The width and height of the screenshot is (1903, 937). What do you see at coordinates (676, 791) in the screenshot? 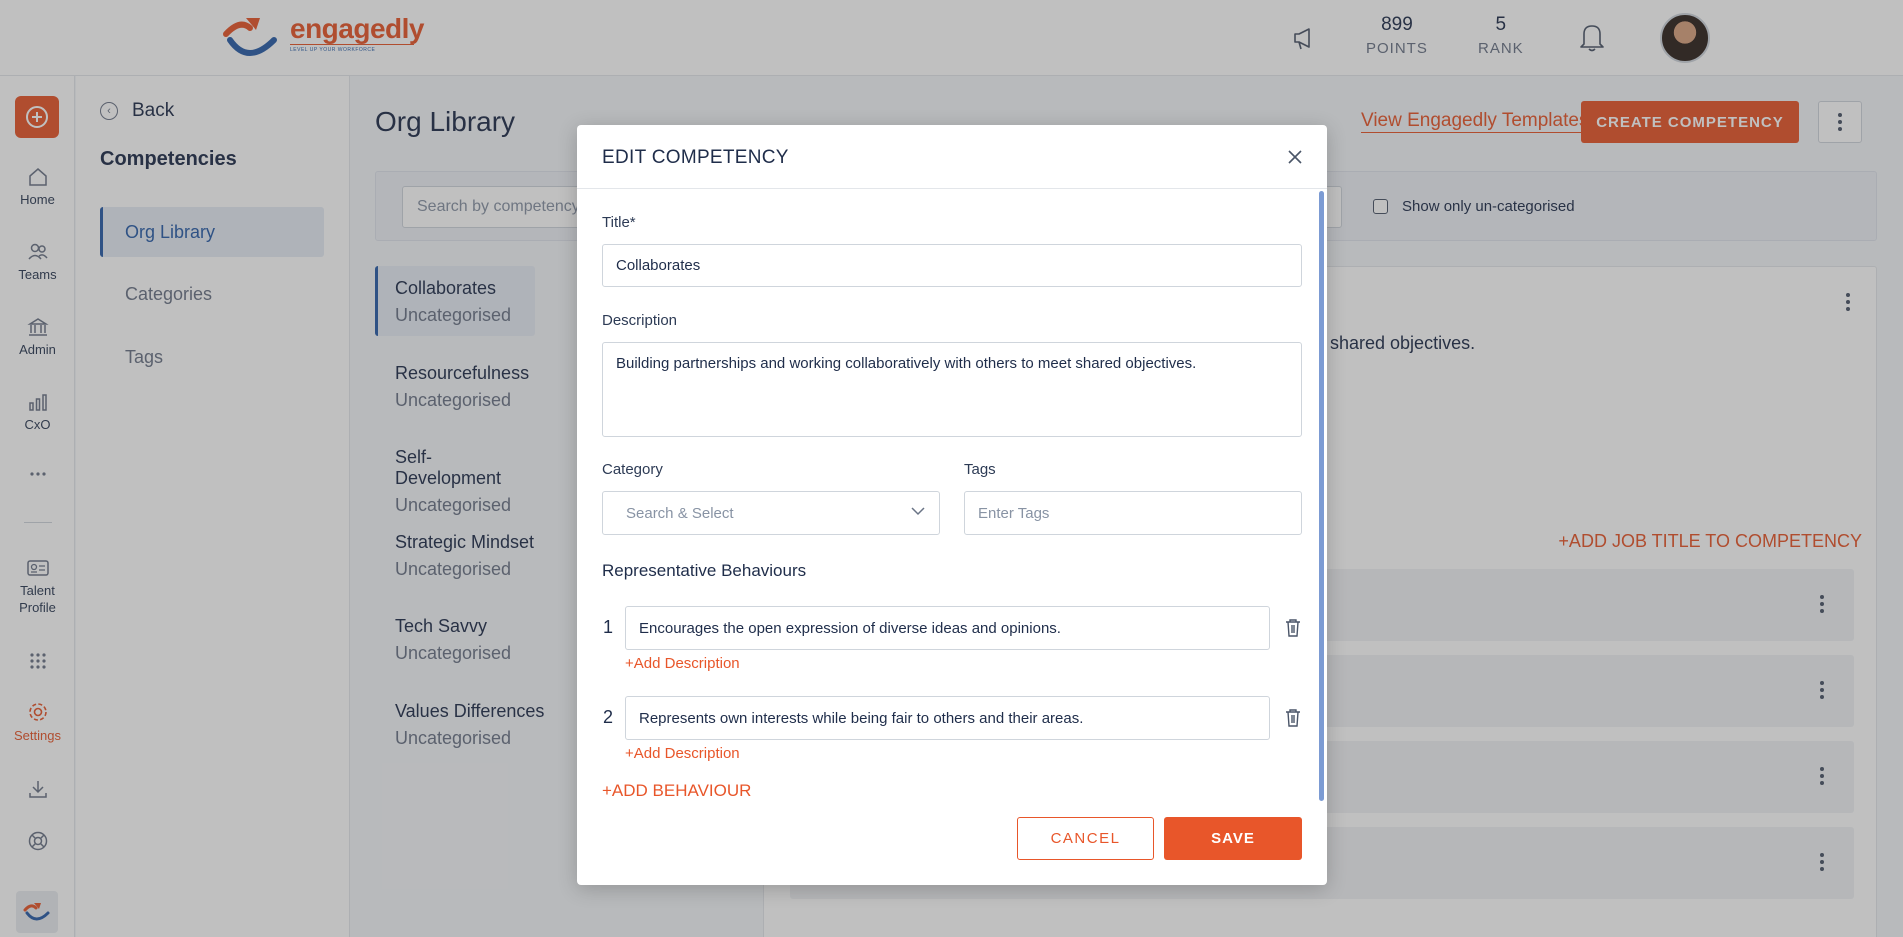
I see `add-behaviour-link: +ADD BEHAVIOUR` at bounding box center [676, 791].